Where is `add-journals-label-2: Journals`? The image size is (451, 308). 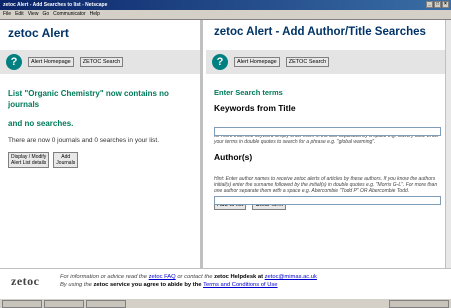
add-journals-label-2: Journals is located at coordinates (66, 163).